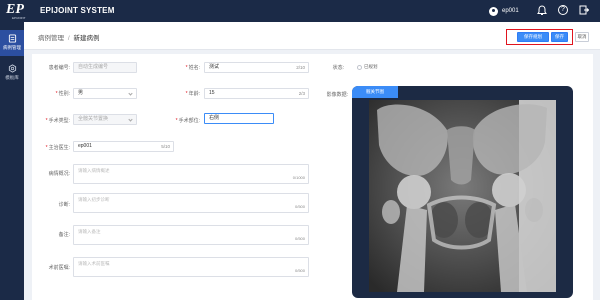 The image size is (600, 300). I want to click on bell-icon, so click(542, 10).